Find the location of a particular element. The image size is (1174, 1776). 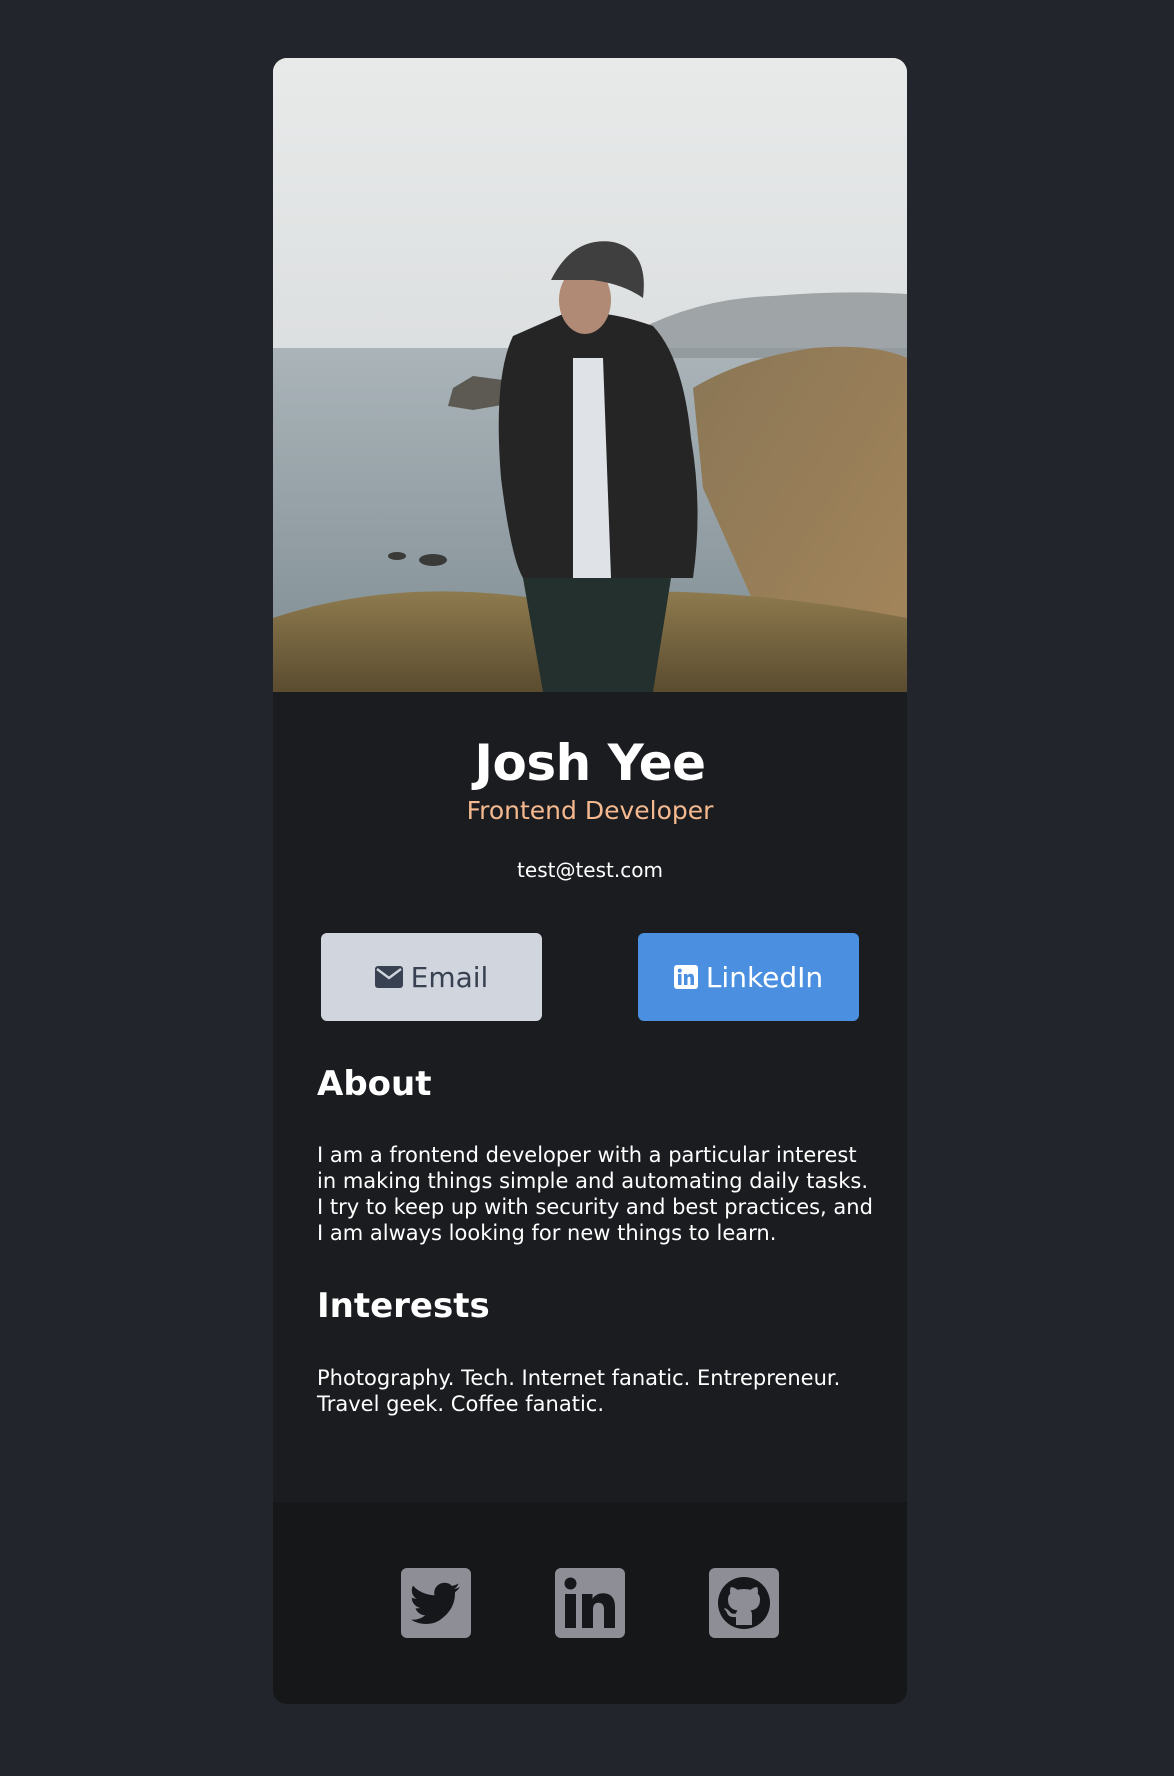

twitter-link is located at coordinates (436, 1603).